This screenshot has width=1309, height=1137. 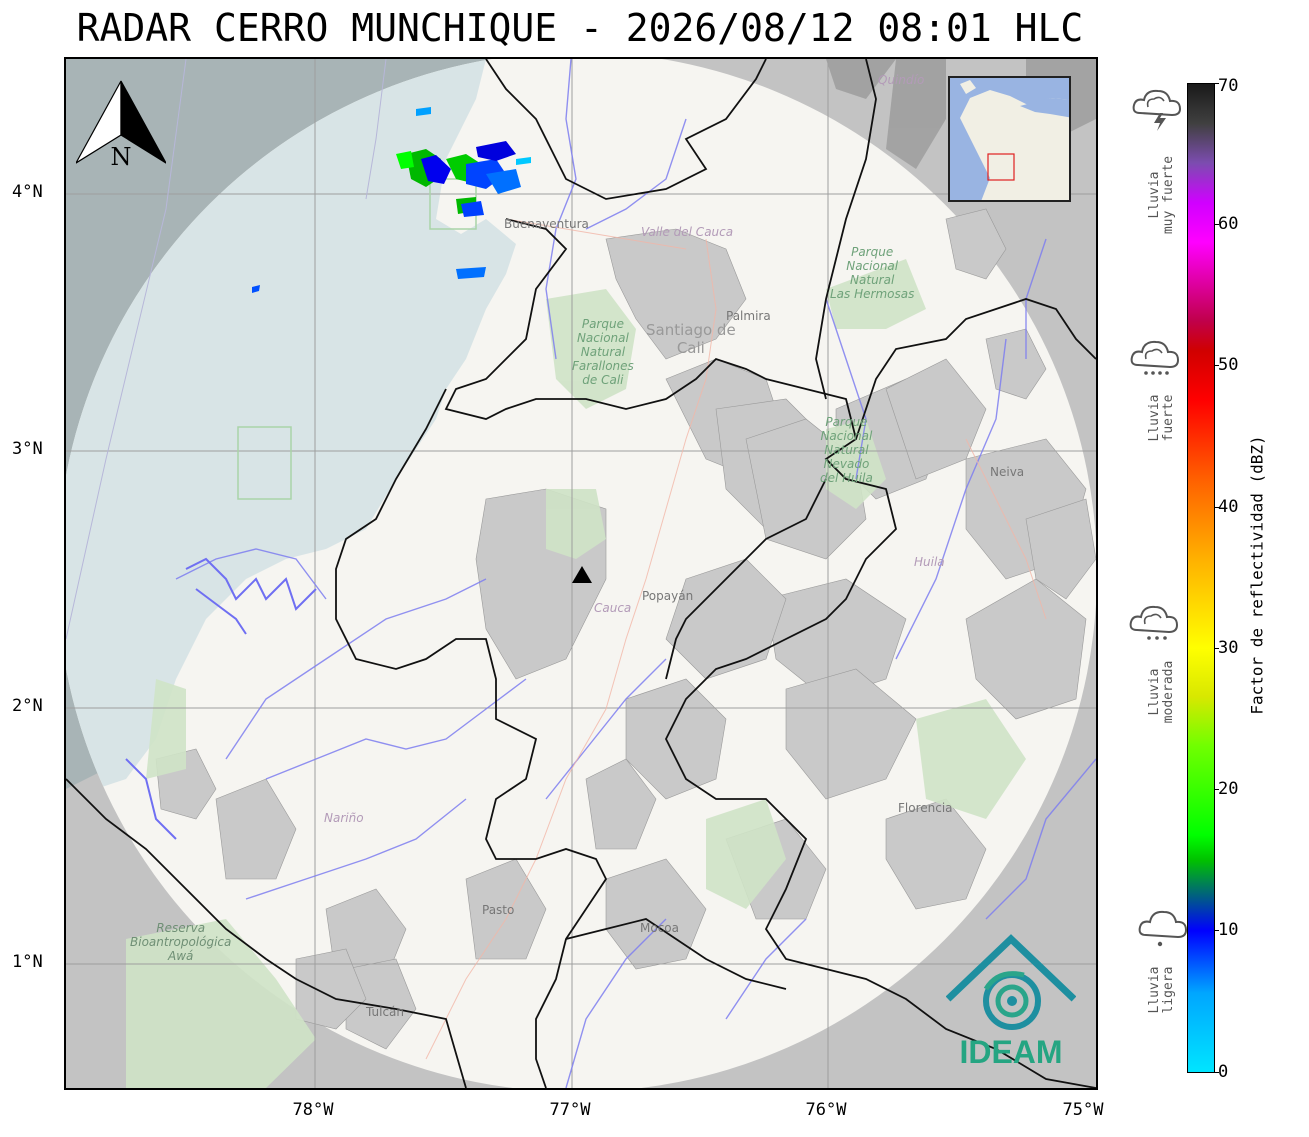 I want to click on lon-label-77w: 77°W, so click(x=570, y=1110).